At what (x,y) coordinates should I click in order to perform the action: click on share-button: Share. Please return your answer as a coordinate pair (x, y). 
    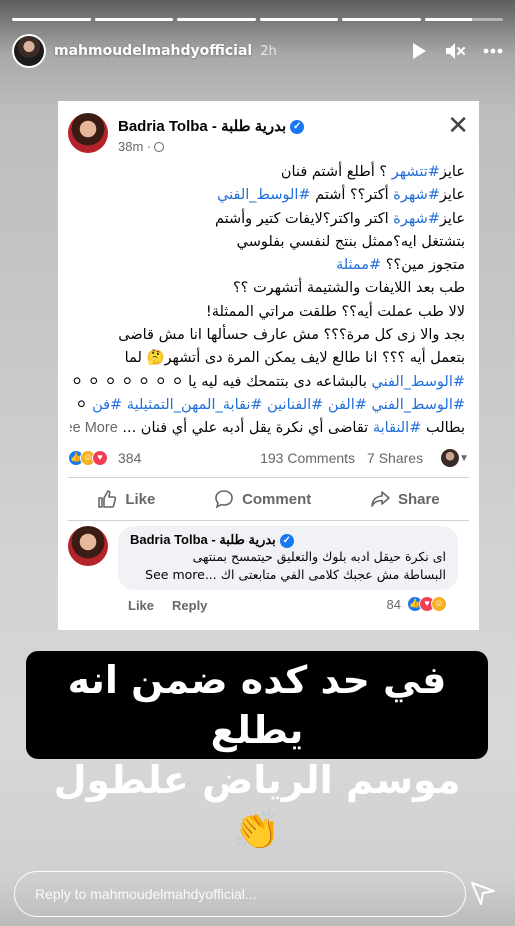
    Looking at the image, I should click on (405, 499).